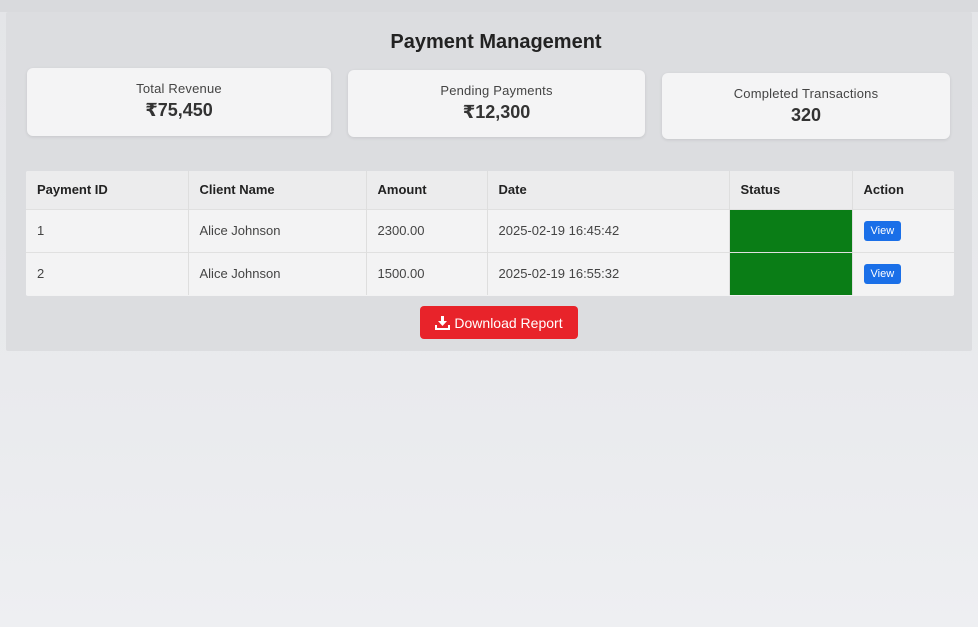 The image size is (978, 627). What do you see at coordinates (427, 190) in the screenshot?
I see `col-header-amount: Amount` at bounding box center [427, 190].